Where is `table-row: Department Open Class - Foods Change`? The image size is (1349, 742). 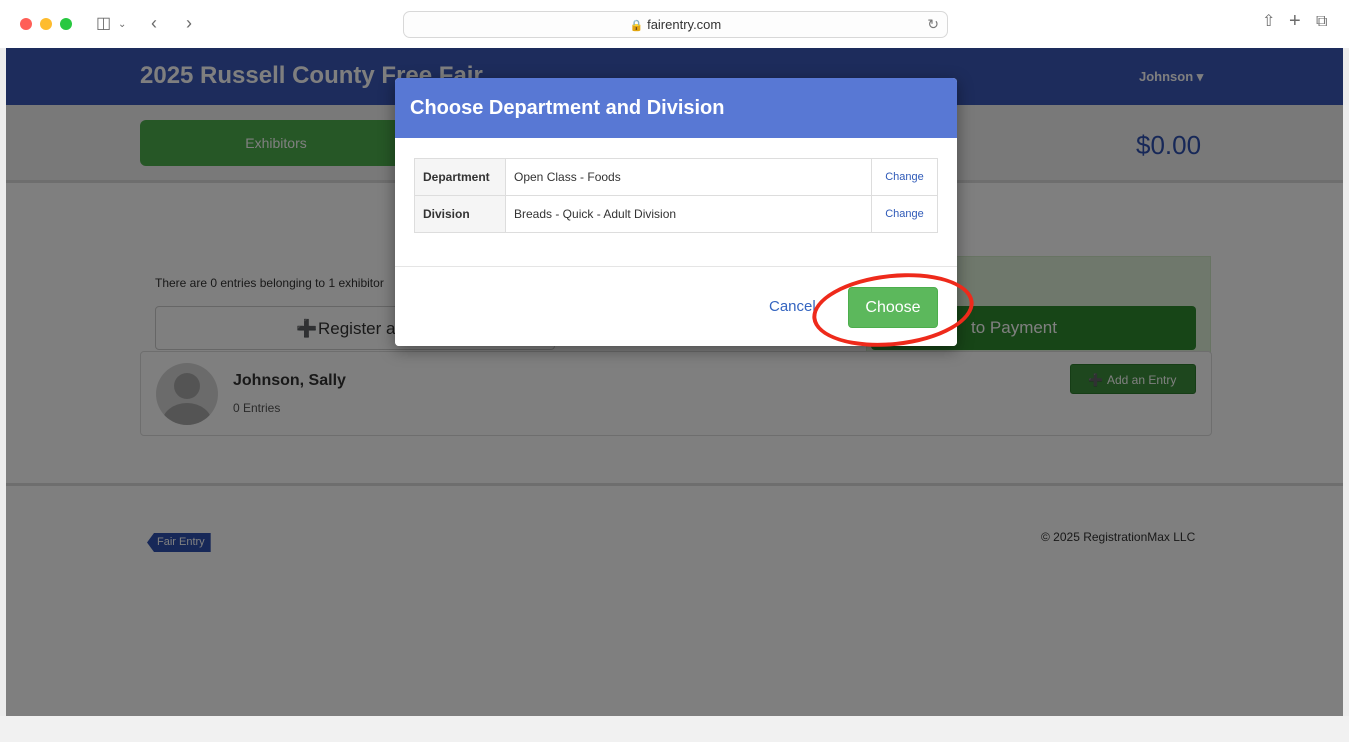 table-row: Department Open Class - Foods Change is located at coordinates (676, 177).